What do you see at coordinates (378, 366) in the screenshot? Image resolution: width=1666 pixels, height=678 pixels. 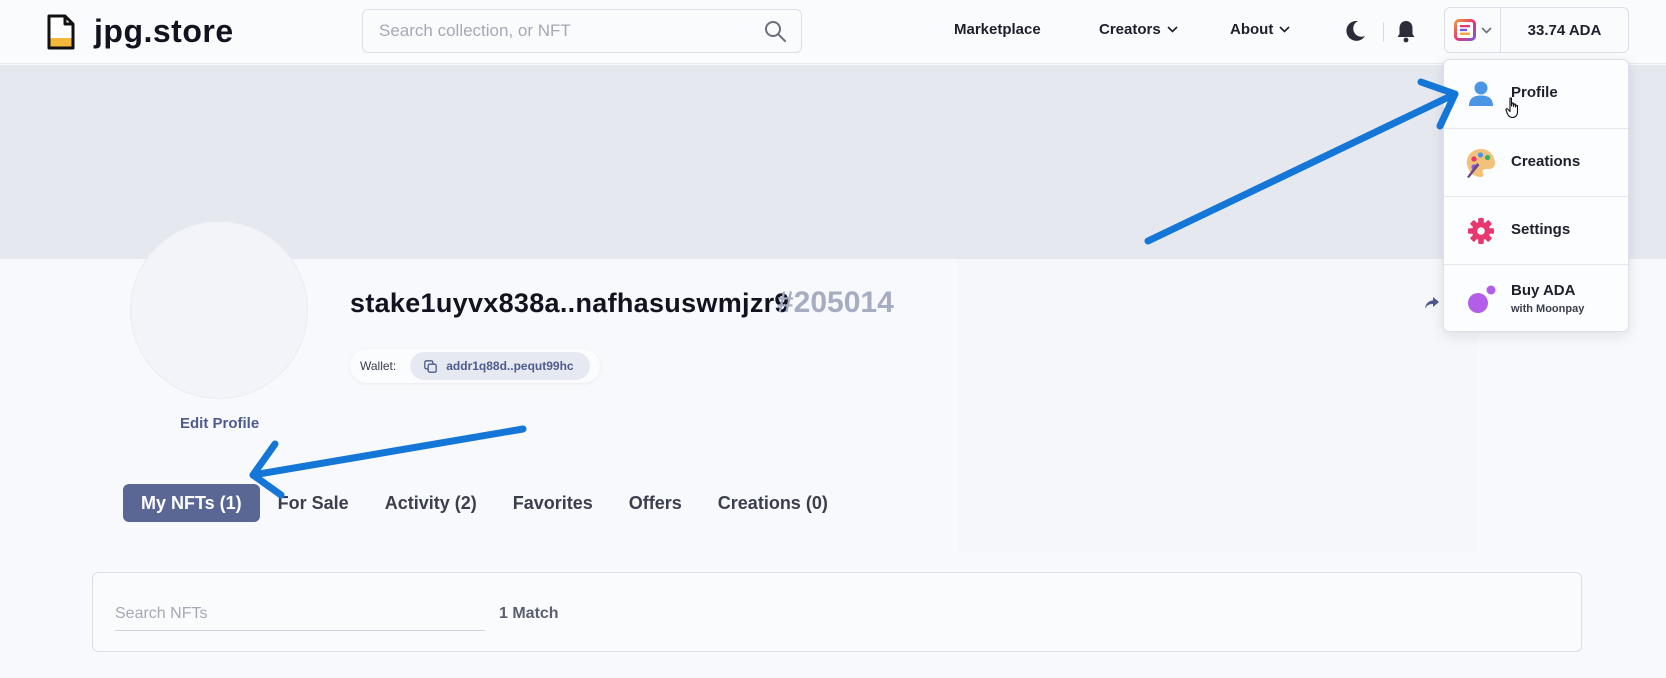 I see `wallet-label: Wallet:` at bounding box center [378, 366].